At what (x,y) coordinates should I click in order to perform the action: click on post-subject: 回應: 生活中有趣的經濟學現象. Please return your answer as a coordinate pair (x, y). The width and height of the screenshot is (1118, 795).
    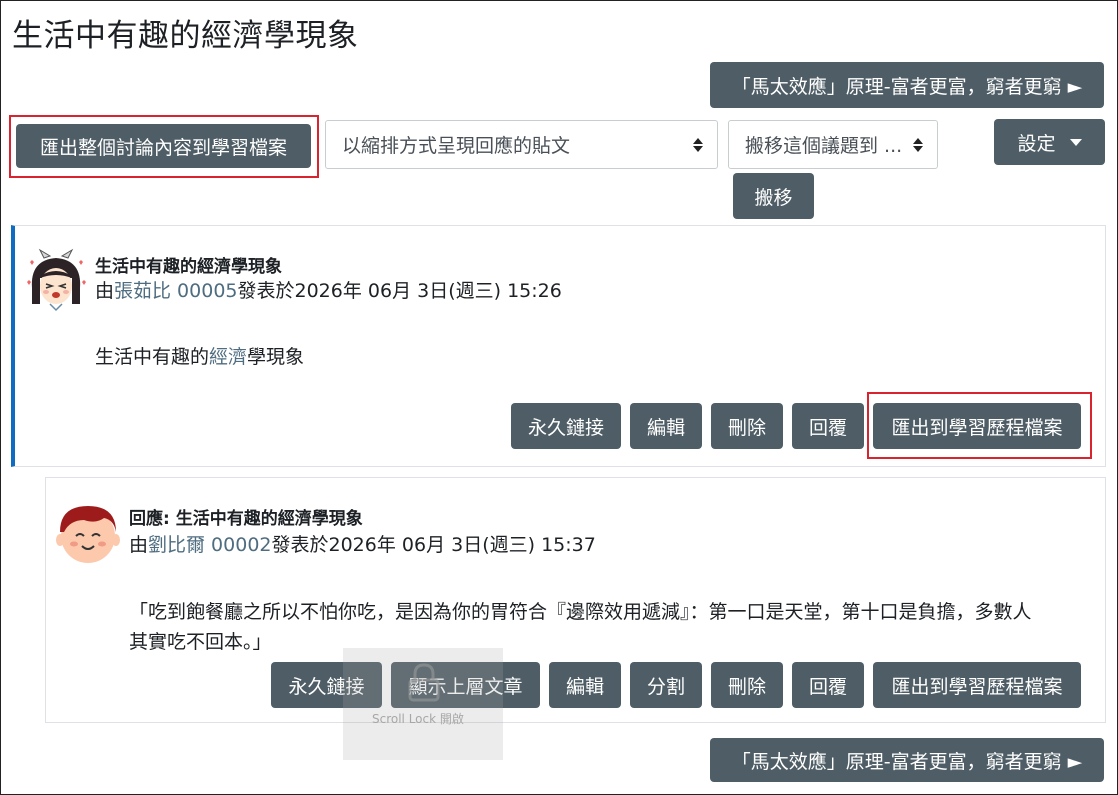
    Looking at the image, I should click on (246, 519).